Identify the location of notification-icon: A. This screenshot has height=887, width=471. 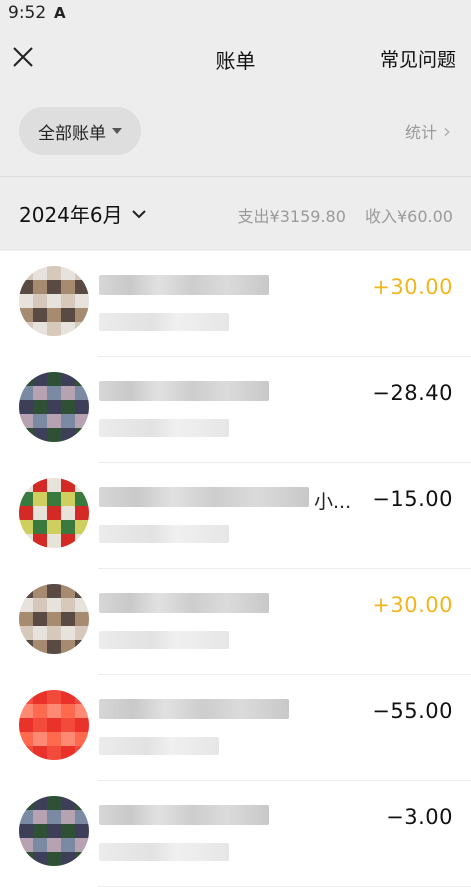
(60, 13).